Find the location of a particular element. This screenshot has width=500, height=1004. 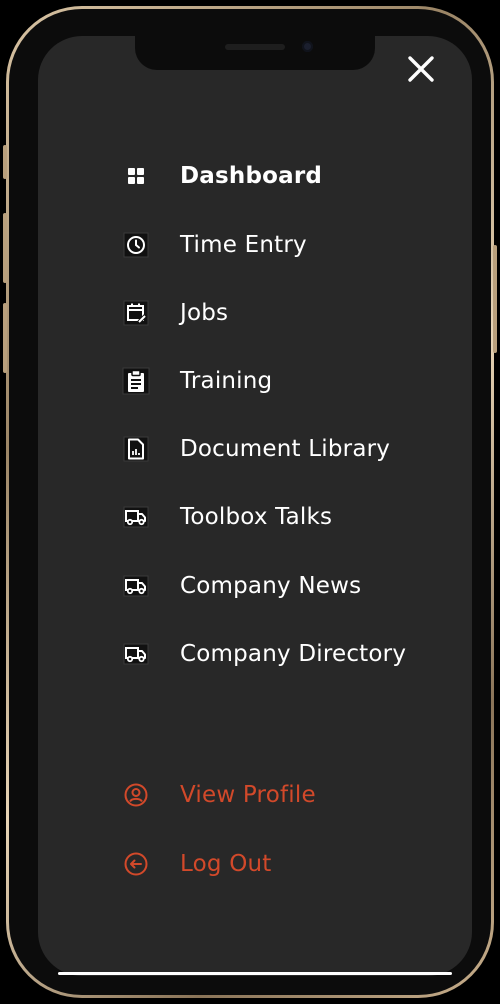

menu-item-document-library: Document Library is located at coordinates (256, 449).